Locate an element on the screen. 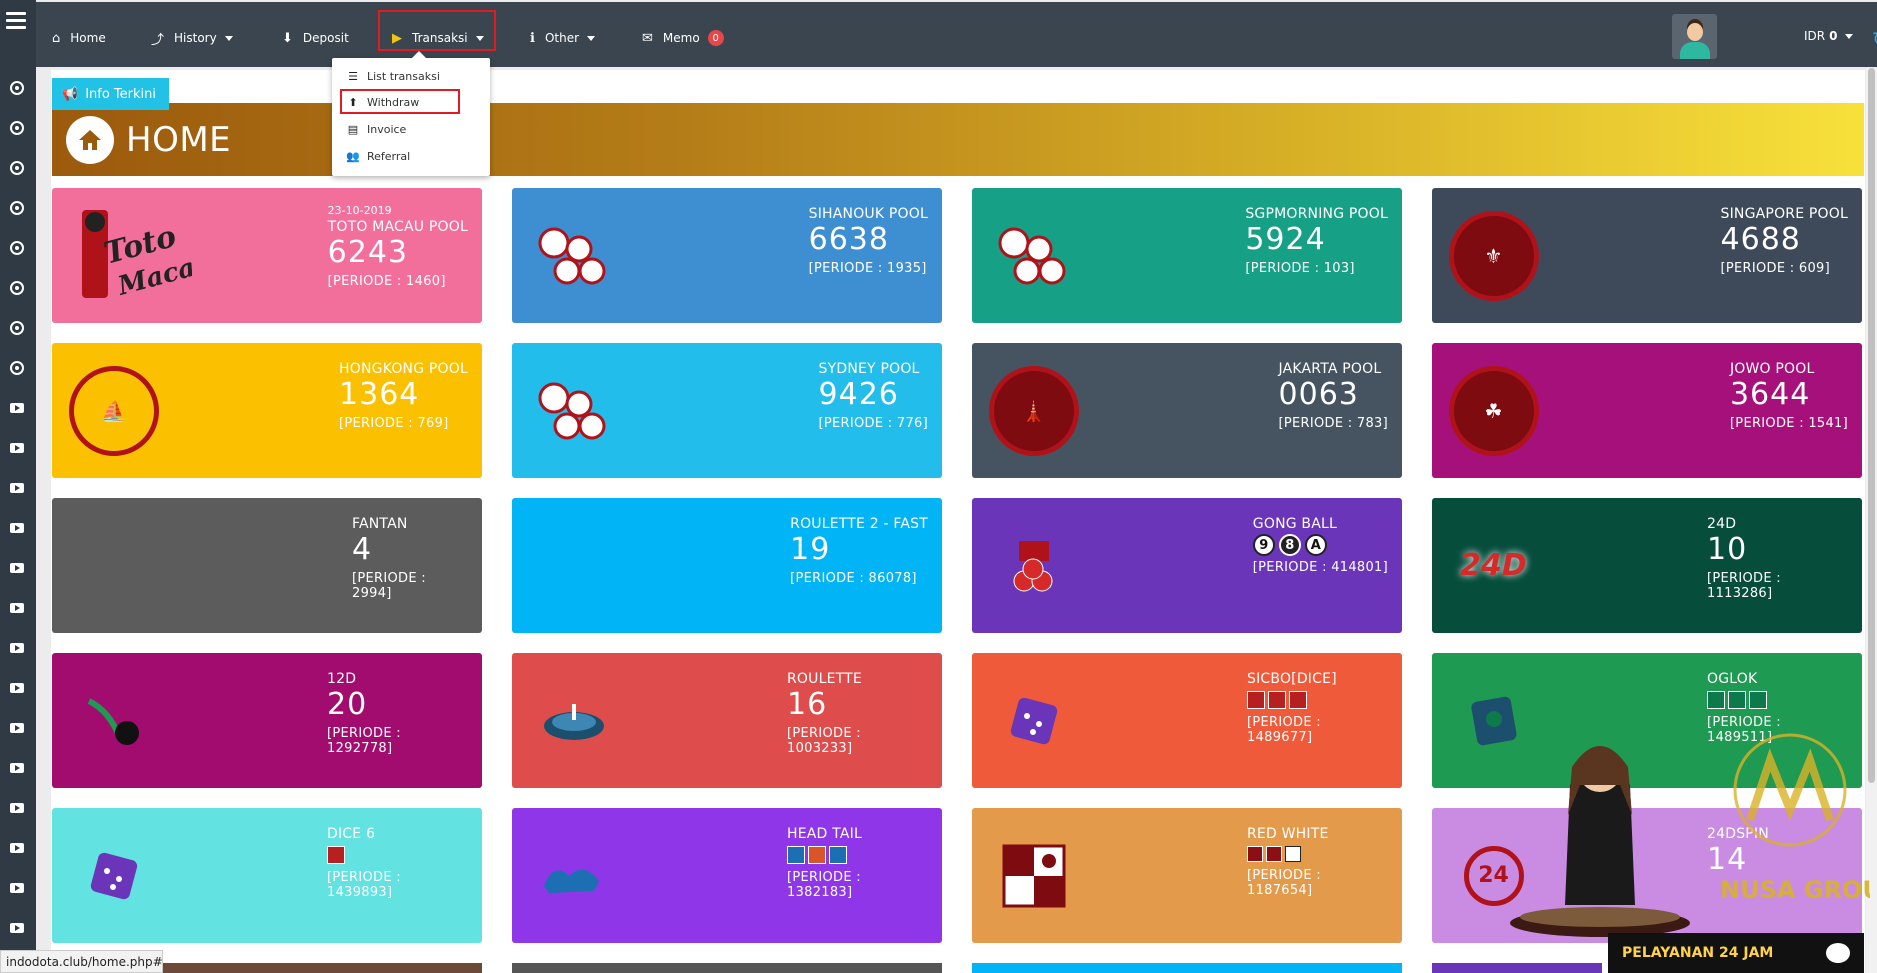  game-name: FANTAN is located at coordinates (380, 524).